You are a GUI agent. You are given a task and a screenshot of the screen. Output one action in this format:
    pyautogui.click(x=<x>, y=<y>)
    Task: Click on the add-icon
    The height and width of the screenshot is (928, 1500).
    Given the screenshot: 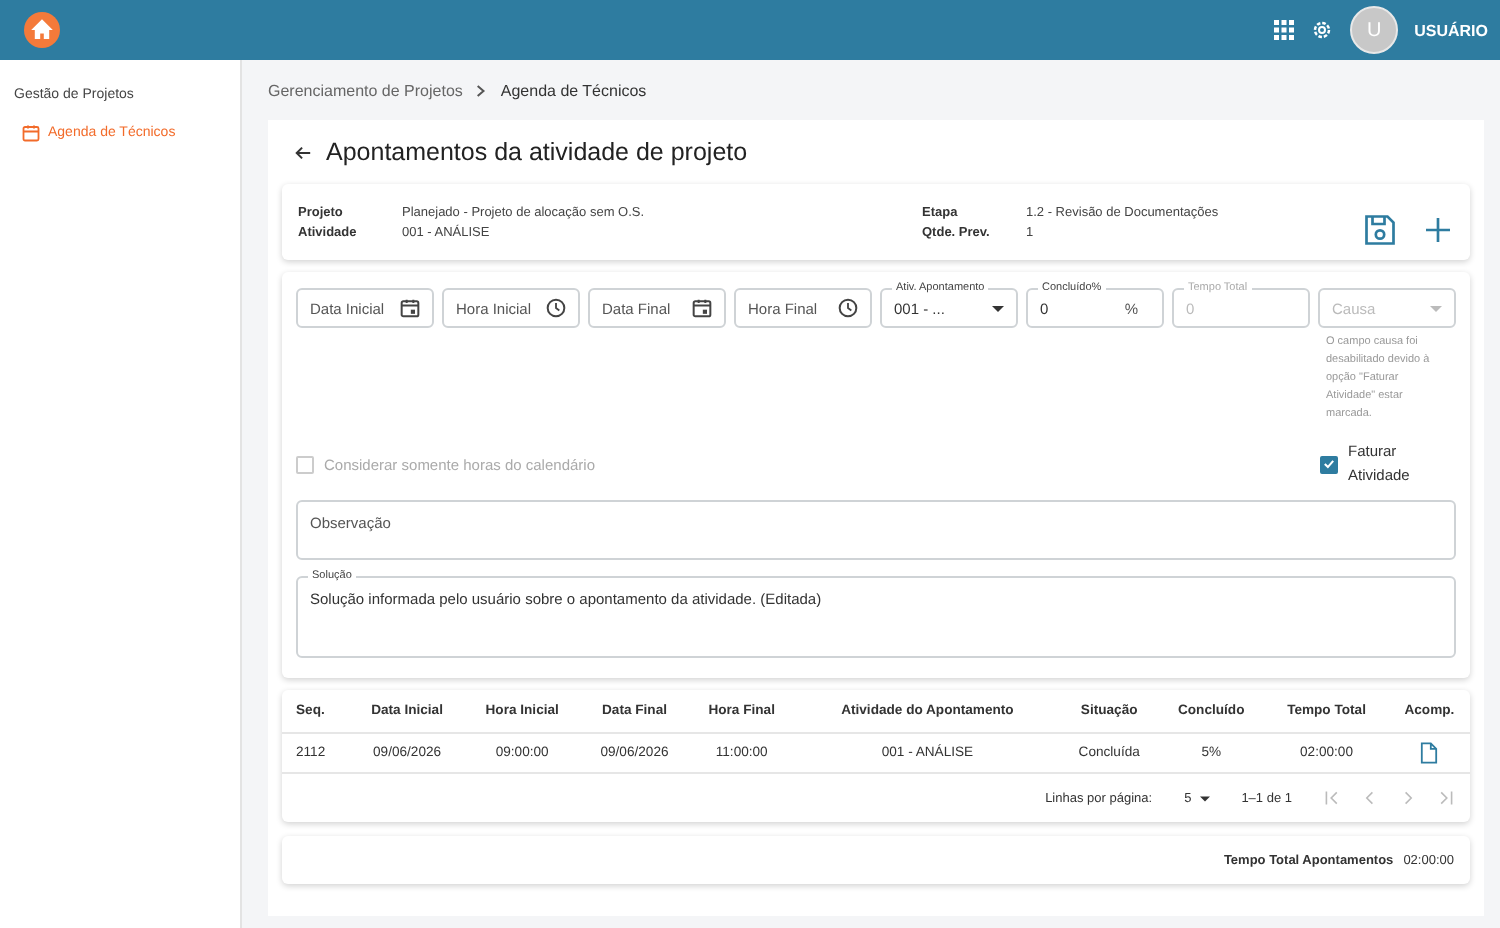 What is the action you would take?
    pyautogui.click(x=1438, y=230)
    